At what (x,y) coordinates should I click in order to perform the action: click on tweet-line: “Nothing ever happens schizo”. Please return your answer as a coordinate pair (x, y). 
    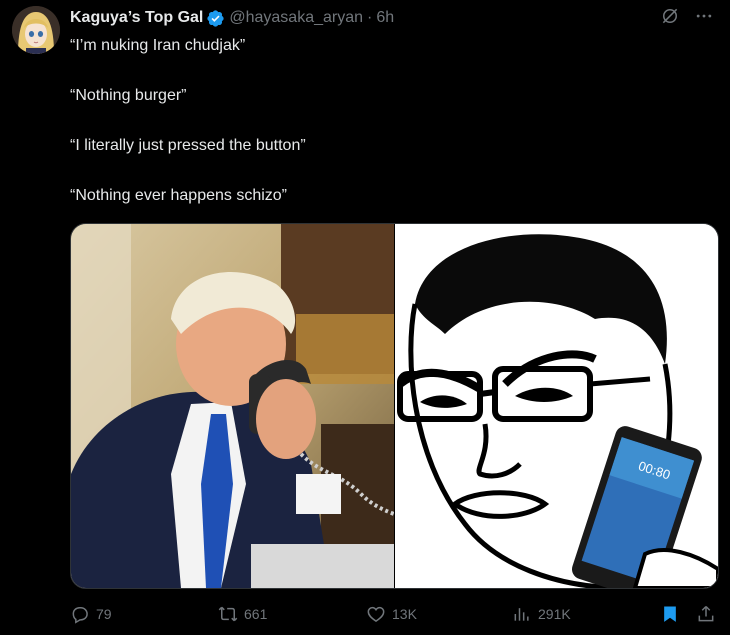
    Looking at the image, I should click on (179, 195).